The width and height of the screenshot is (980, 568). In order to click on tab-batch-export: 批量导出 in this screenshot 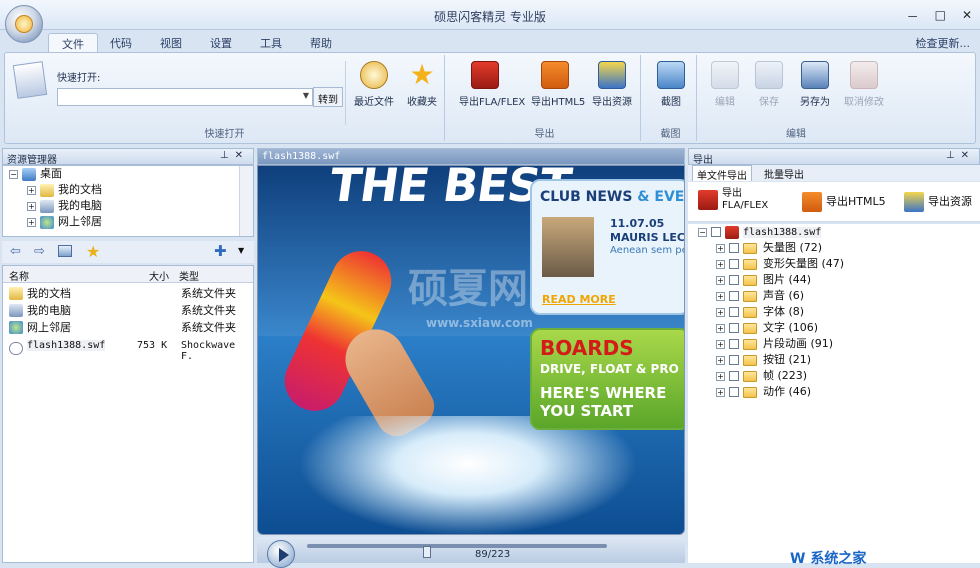, I will do `click(784, 173)`.